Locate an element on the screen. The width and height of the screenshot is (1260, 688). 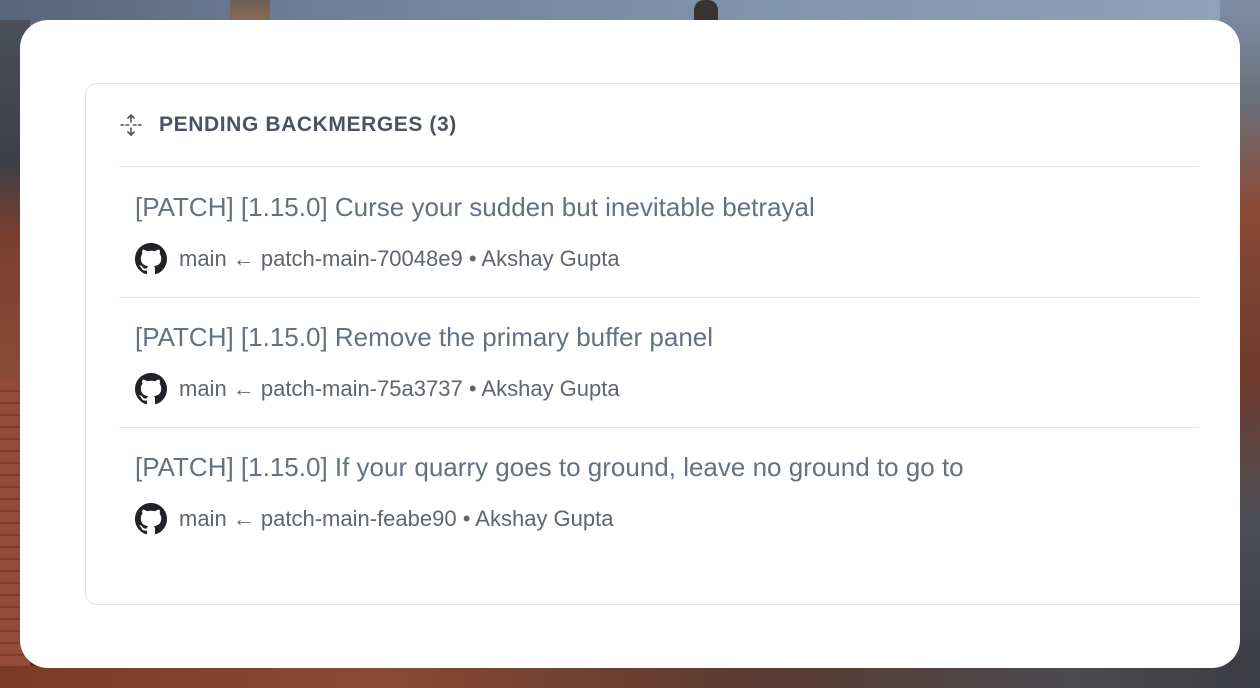
merge-vertical-icon is located at coordinates (131, 125).